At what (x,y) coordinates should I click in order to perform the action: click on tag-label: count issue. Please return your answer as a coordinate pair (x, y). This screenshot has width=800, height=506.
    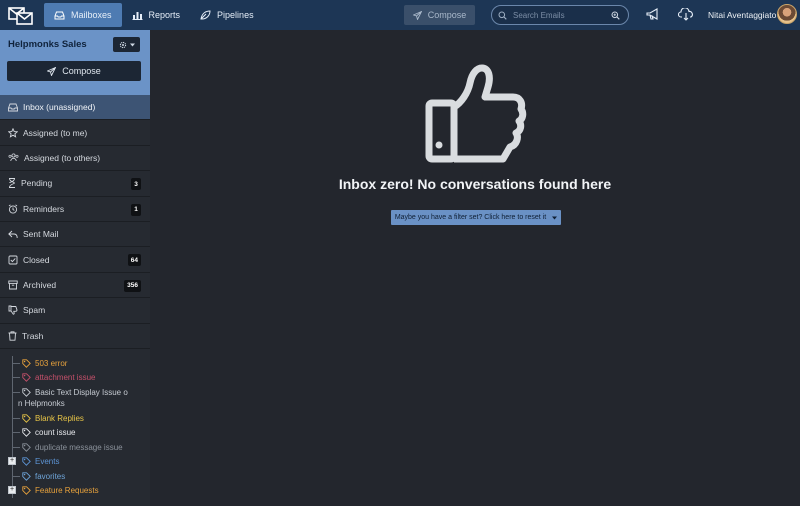
    Looking at the image, I should click on (55, 433).